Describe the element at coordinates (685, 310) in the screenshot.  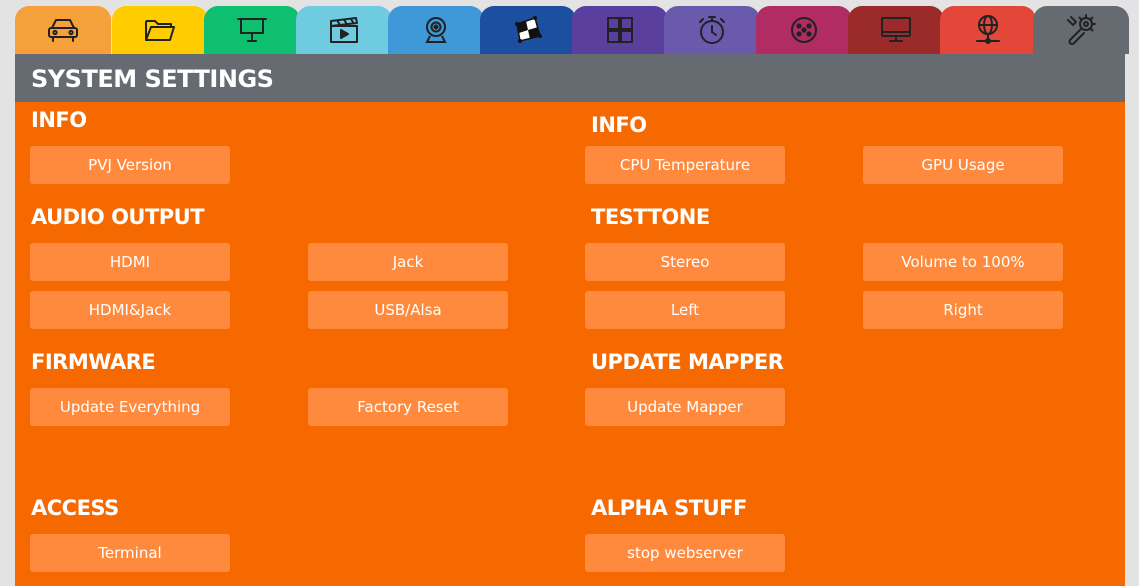
I see `left-button: Left` at that location.